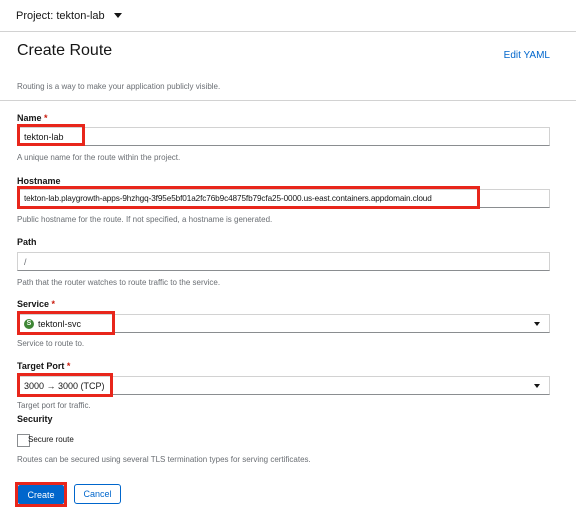 The width and height of the screenshot is (576, 516). I want to click on service-label: Service *, so click(36, 304).